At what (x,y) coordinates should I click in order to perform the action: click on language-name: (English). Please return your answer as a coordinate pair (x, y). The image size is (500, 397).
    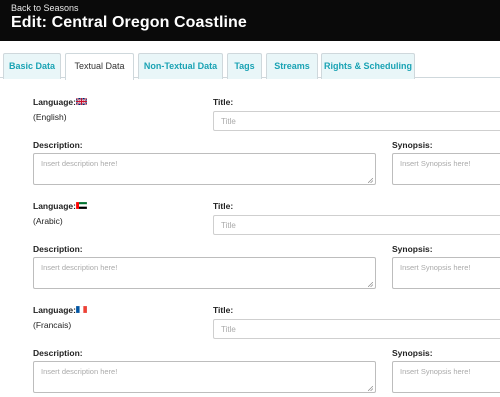
    Looking at the image, I should click on (50, 117).